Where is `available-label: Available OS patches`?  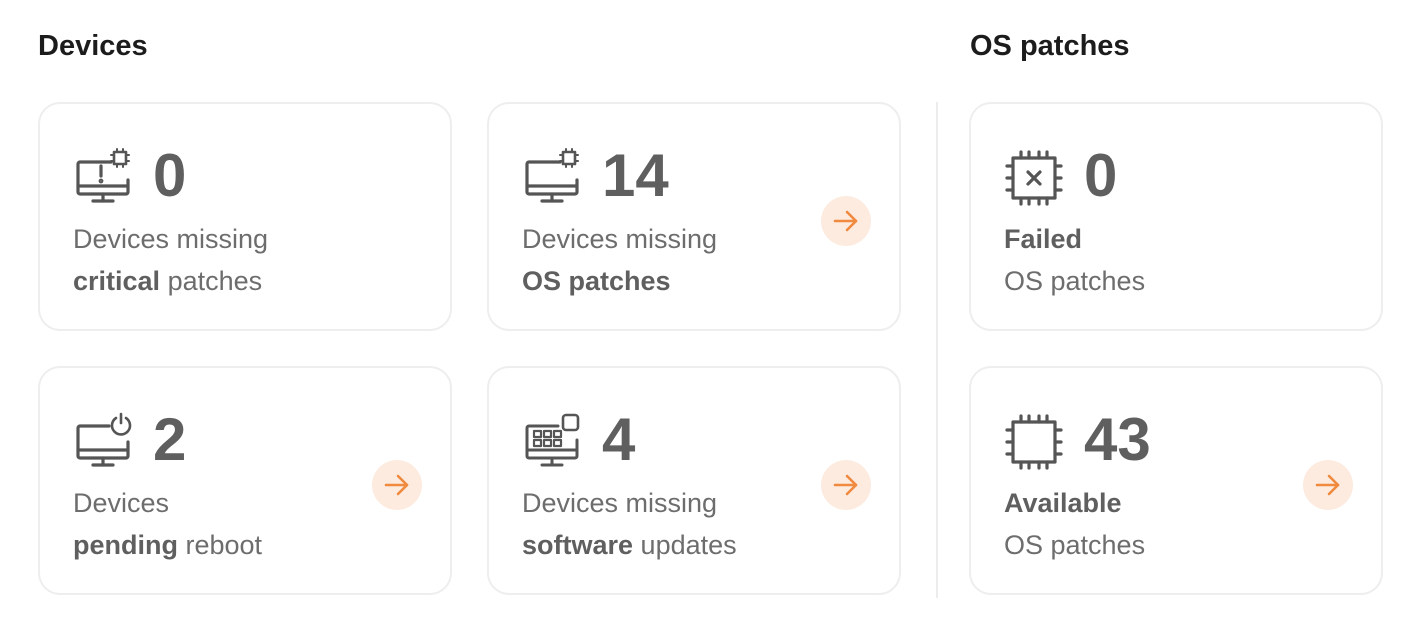
available-label: Available OS patches is located at coordinates (1074, 524).